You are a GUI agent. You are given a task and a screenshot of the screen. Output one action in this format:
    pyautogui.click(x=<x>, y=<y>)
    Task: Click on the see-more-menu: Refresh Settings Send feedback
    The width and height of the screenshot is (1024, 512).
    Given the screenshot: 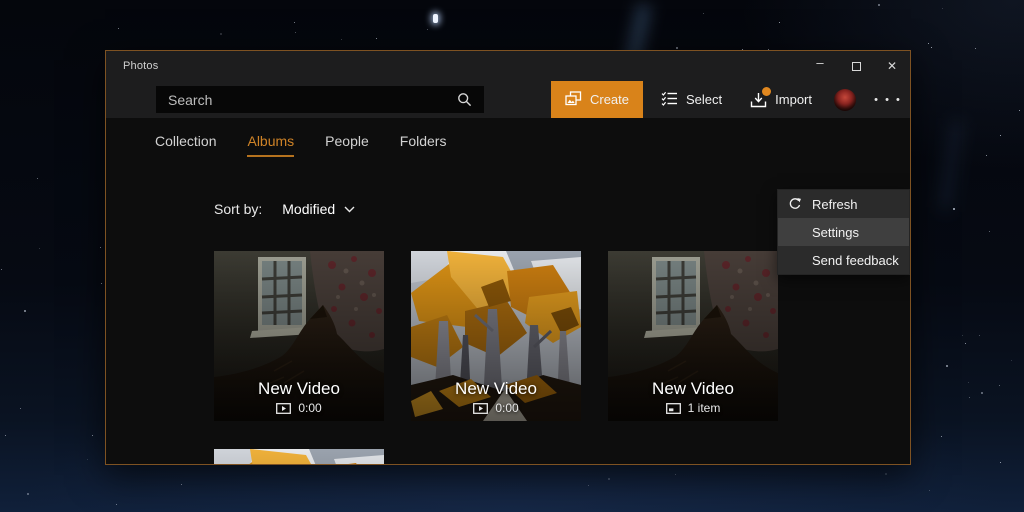 What is the action you would take?
    pyautogui.click(x=843, y=232)
    